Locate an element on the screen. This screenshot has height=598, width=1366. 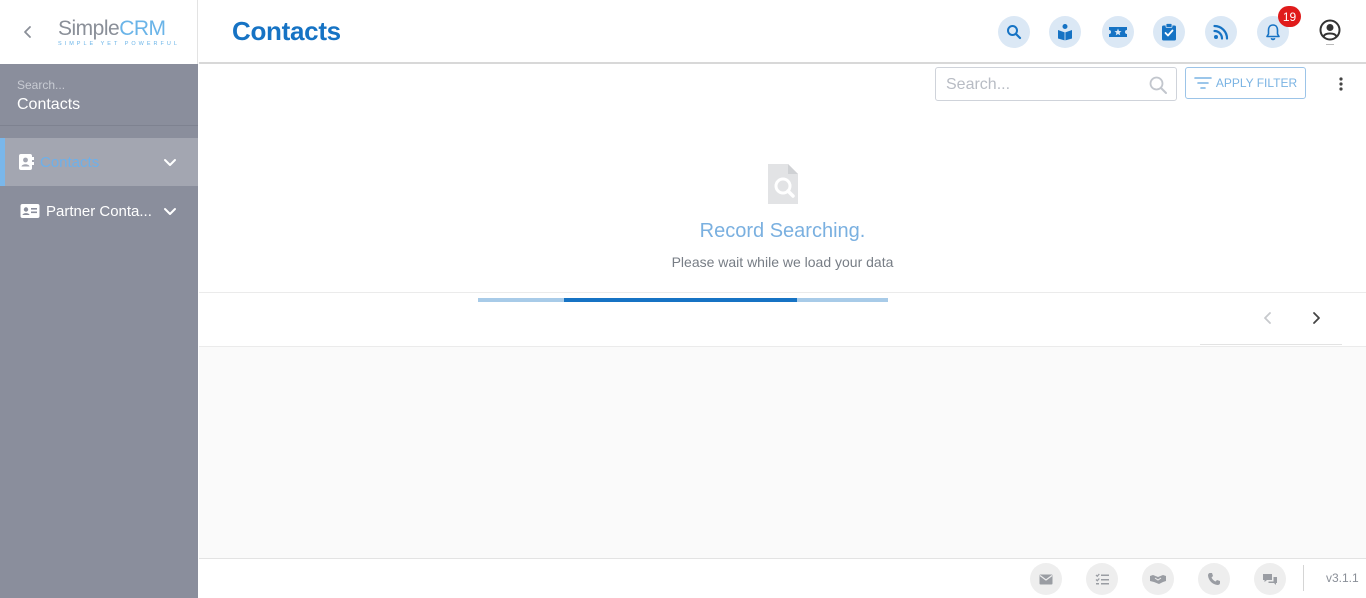
create-task-button is located at coordinates (1102, 579).